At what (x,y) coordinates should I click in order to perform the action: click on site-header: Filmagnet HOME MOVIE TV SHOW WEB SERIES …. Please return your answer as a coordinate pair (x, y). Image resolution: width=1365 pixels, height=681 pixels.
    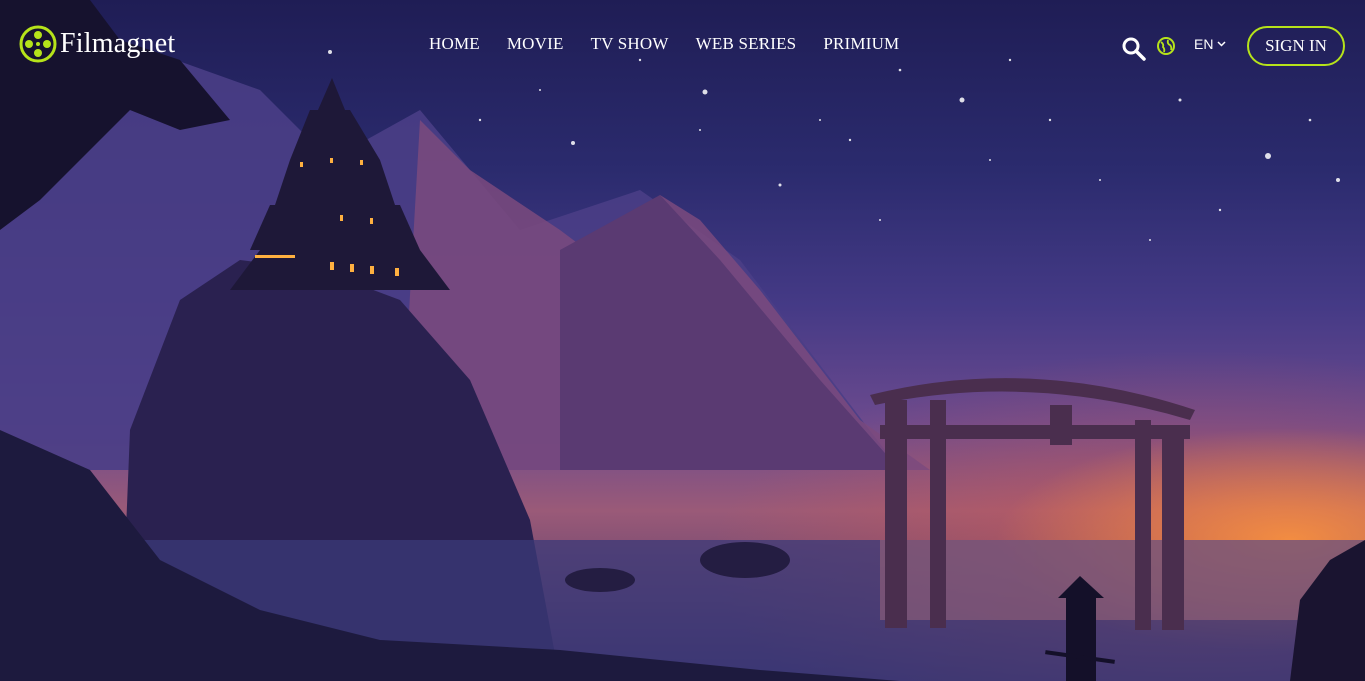
    Looking at the image, I should click on (682, 45).